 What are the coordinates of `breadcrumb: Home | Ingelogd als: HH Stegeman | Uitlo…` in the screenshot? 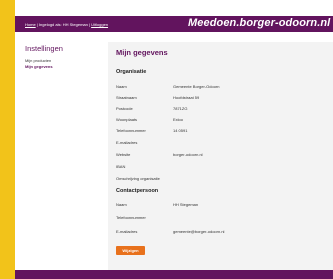 It's located at (66, 24).